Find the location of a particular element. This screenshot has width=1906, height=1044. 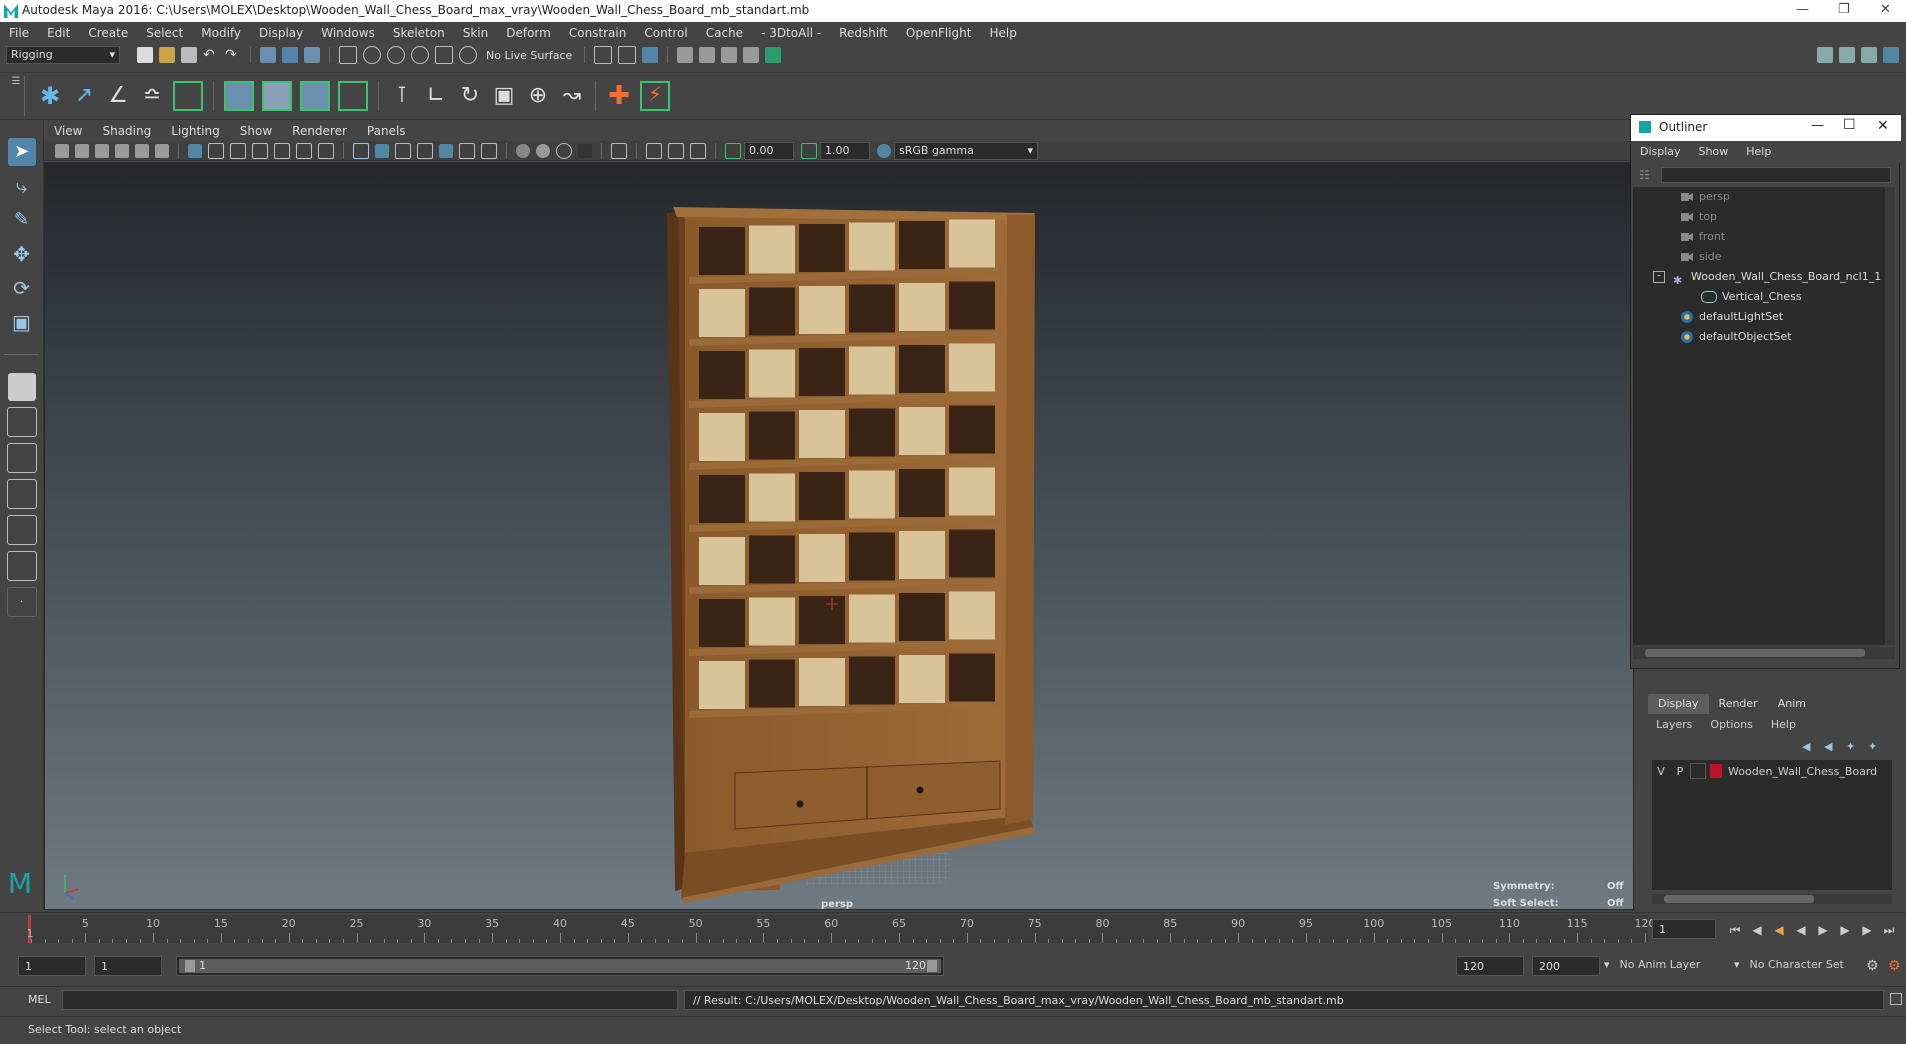

outliner-menu-show: Show is located at coordinates (1714, 152).